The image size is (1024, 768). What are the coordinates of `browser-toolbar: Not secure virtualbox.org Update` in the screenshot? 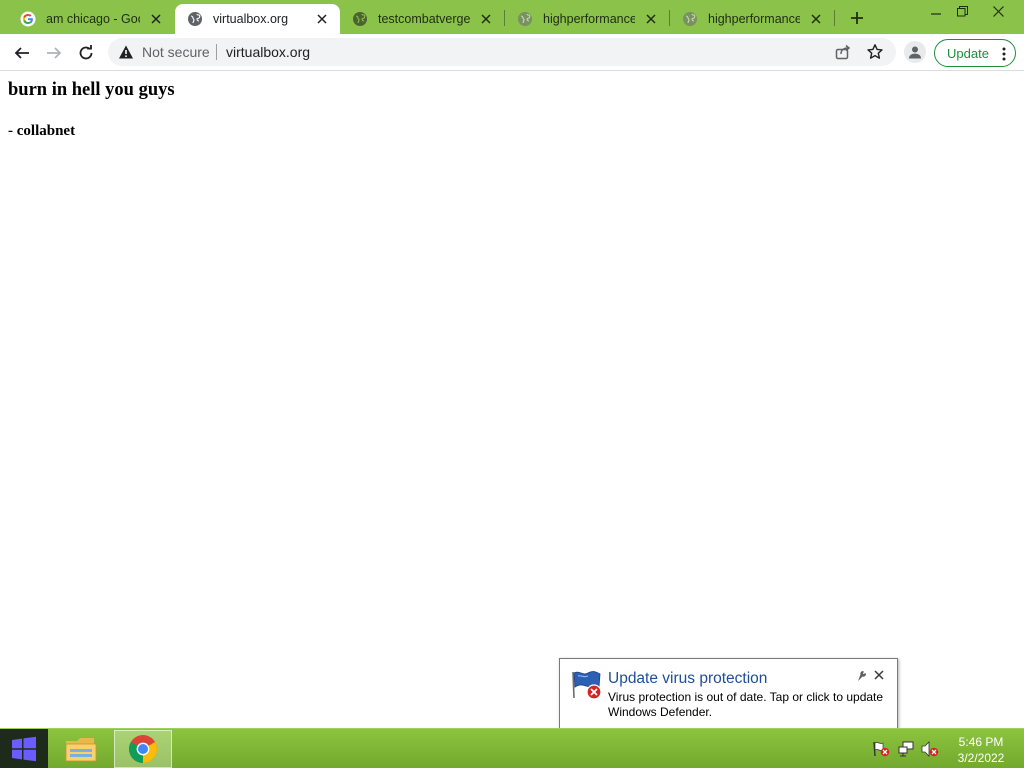 It's located at (512, 52).